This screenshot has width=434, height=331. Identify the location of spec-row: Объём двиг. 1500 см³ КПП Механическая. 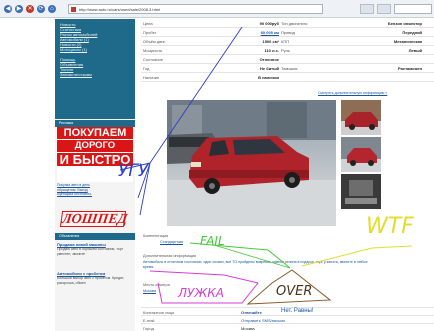
(287, 41).